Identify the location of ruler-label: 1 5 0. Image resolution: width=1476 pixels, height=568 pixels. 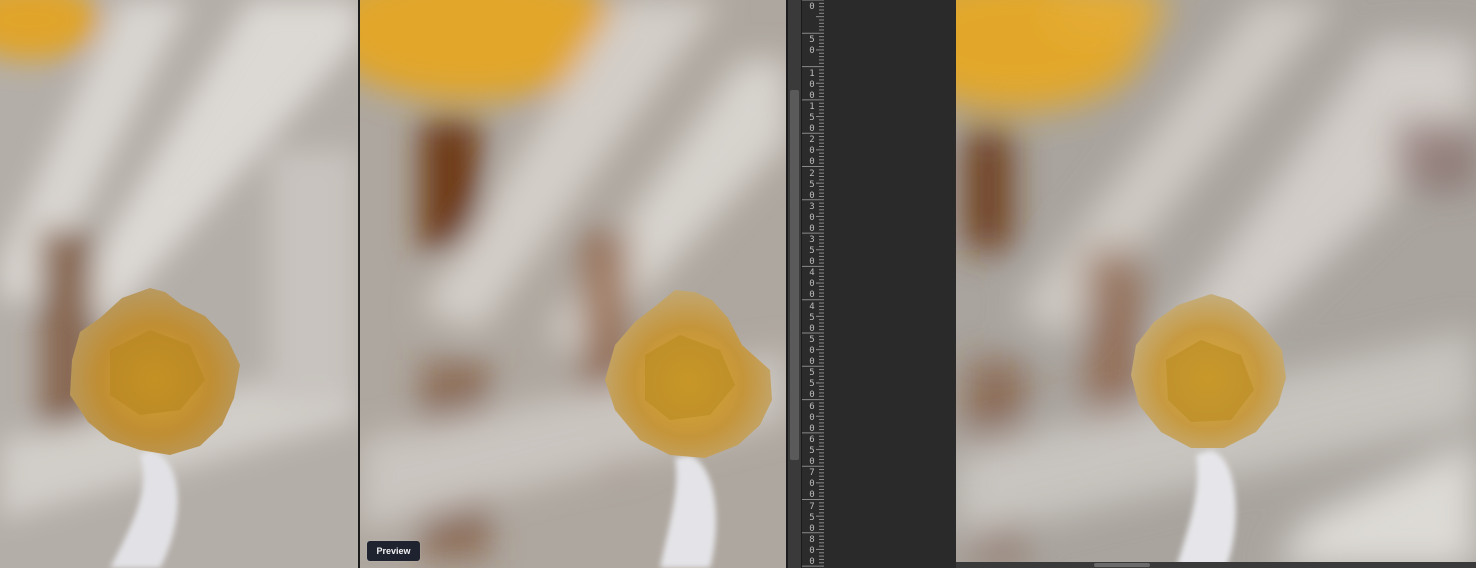
(812, 117).